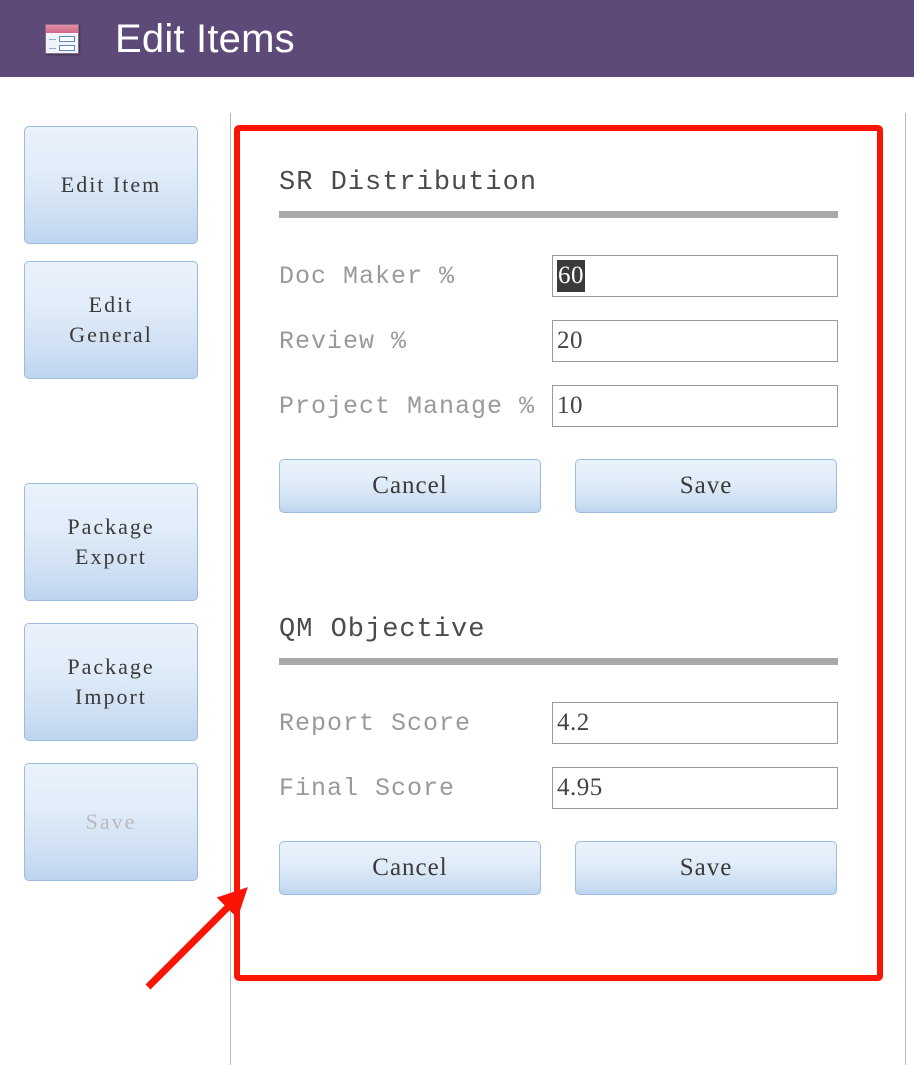 The image size is (914, 1065). I want to click on field-input-final-score: 4.95, so click(695, 788).